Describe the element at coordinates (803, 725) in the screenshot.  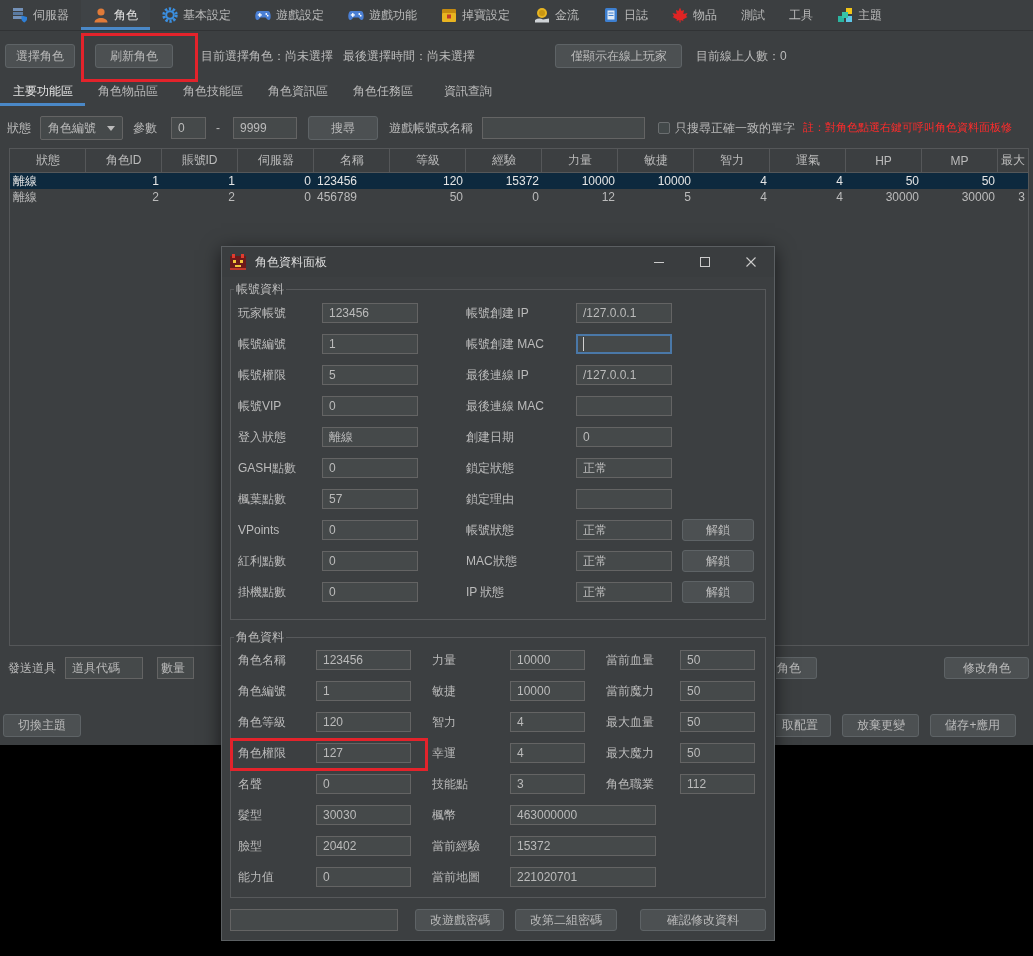
I see `config-button: 取配置` at that location.